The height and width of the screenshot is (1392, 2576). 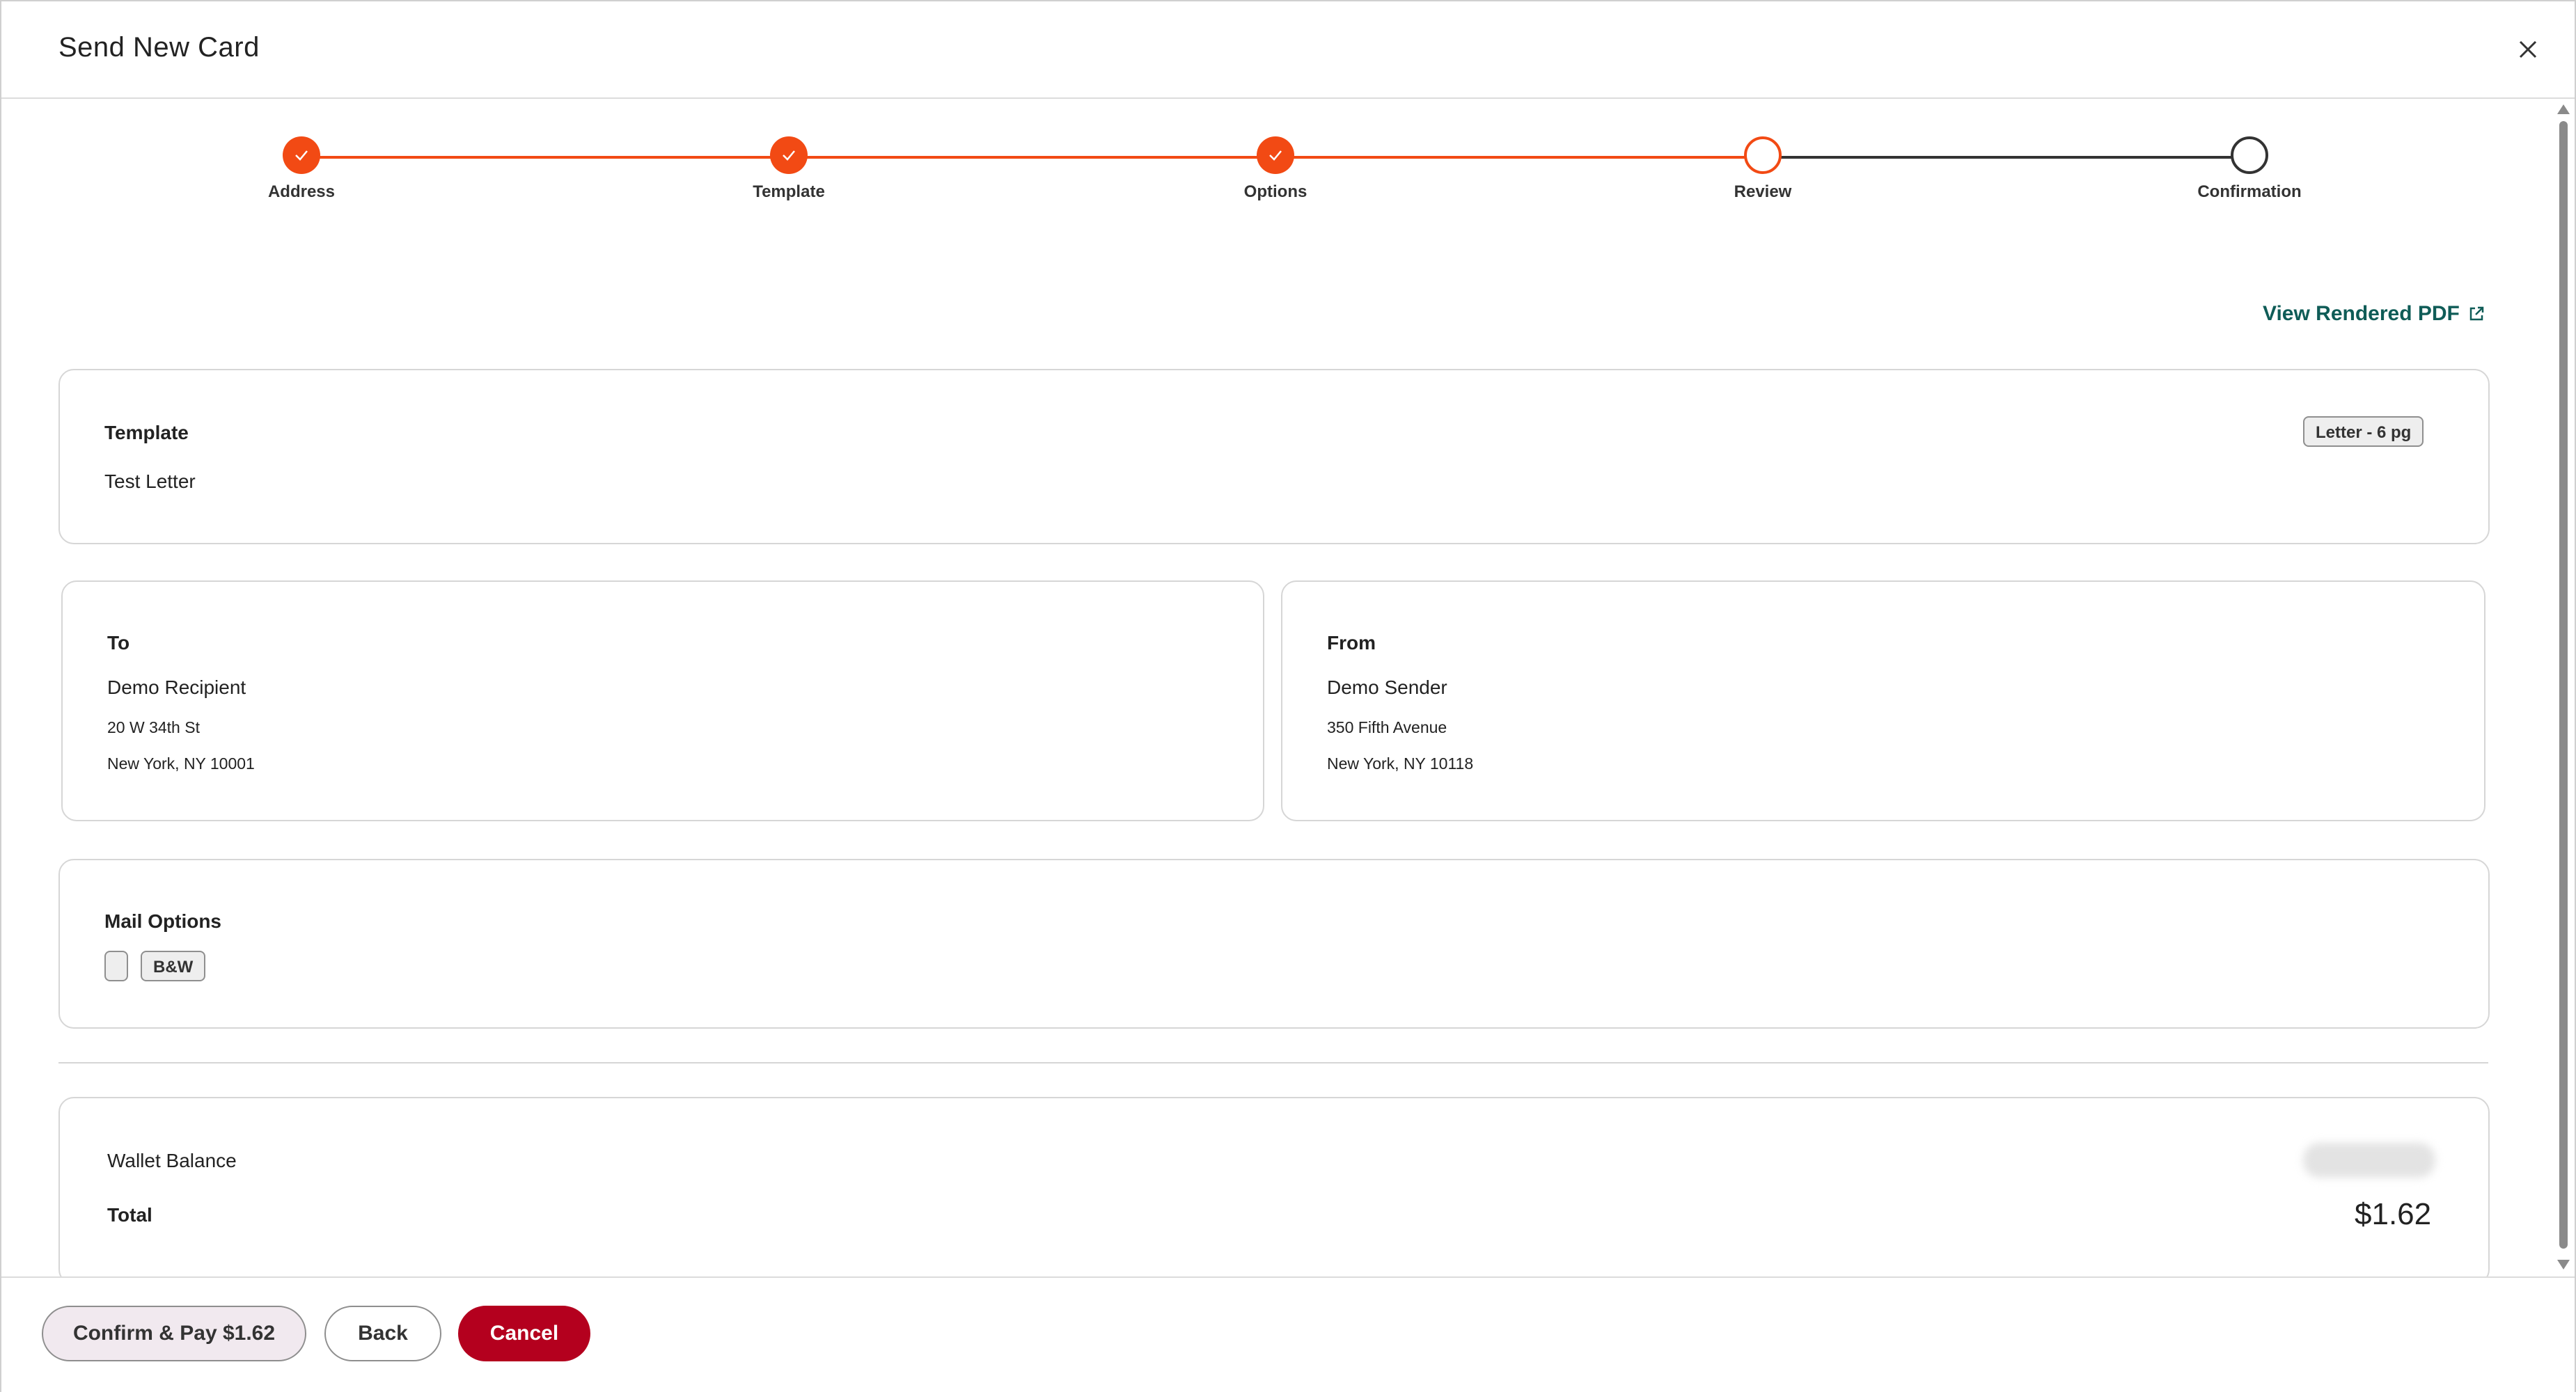 What do you see at coordinates (2249, 155) in the screenshot?
I see `step-todo-circle` at bounding box center [2249, 155].